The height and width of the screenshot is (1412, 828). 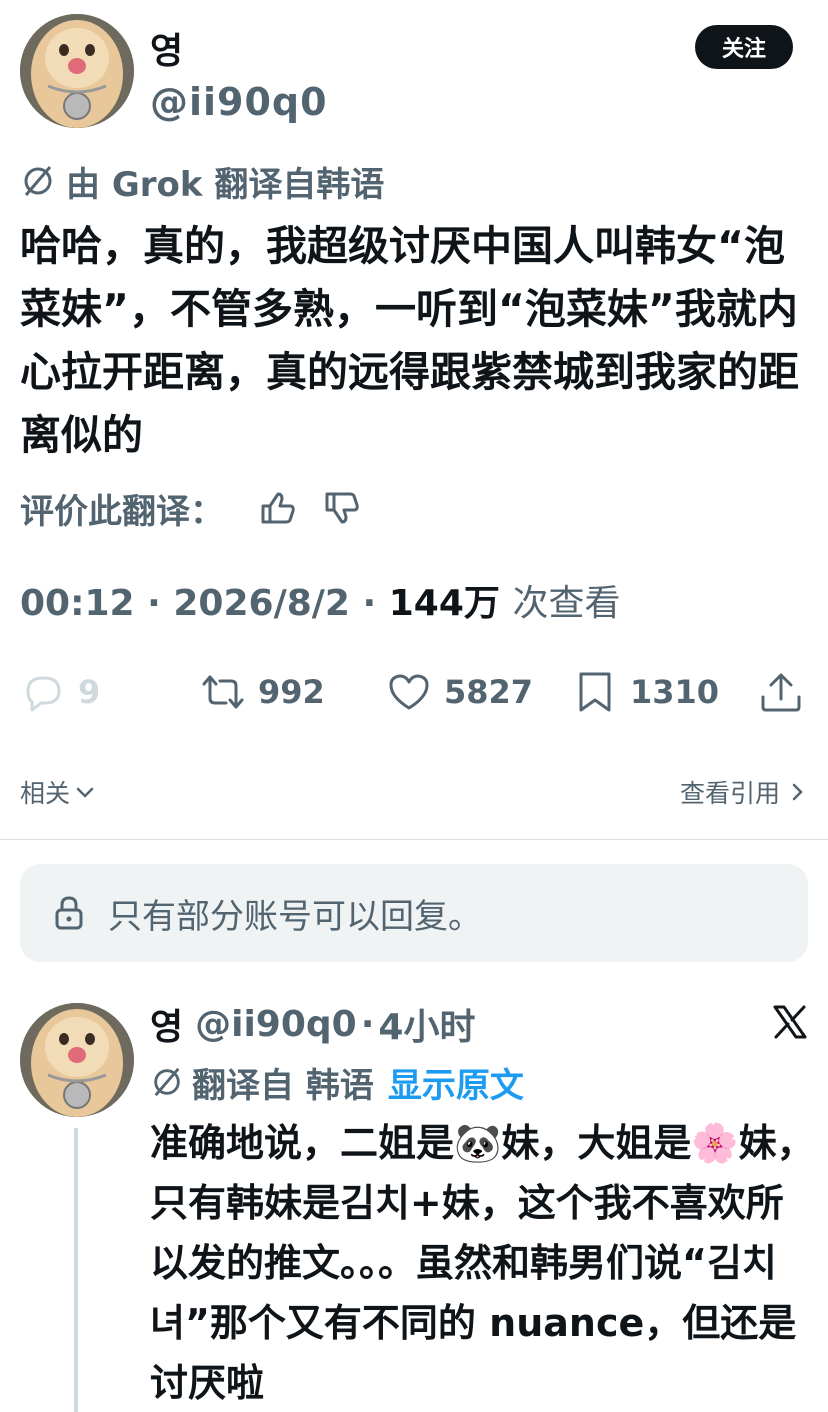 What do you see at coordinates (223, 692) in the screenshot?
I see `retweet-icon` at bounding box center [223, 692].